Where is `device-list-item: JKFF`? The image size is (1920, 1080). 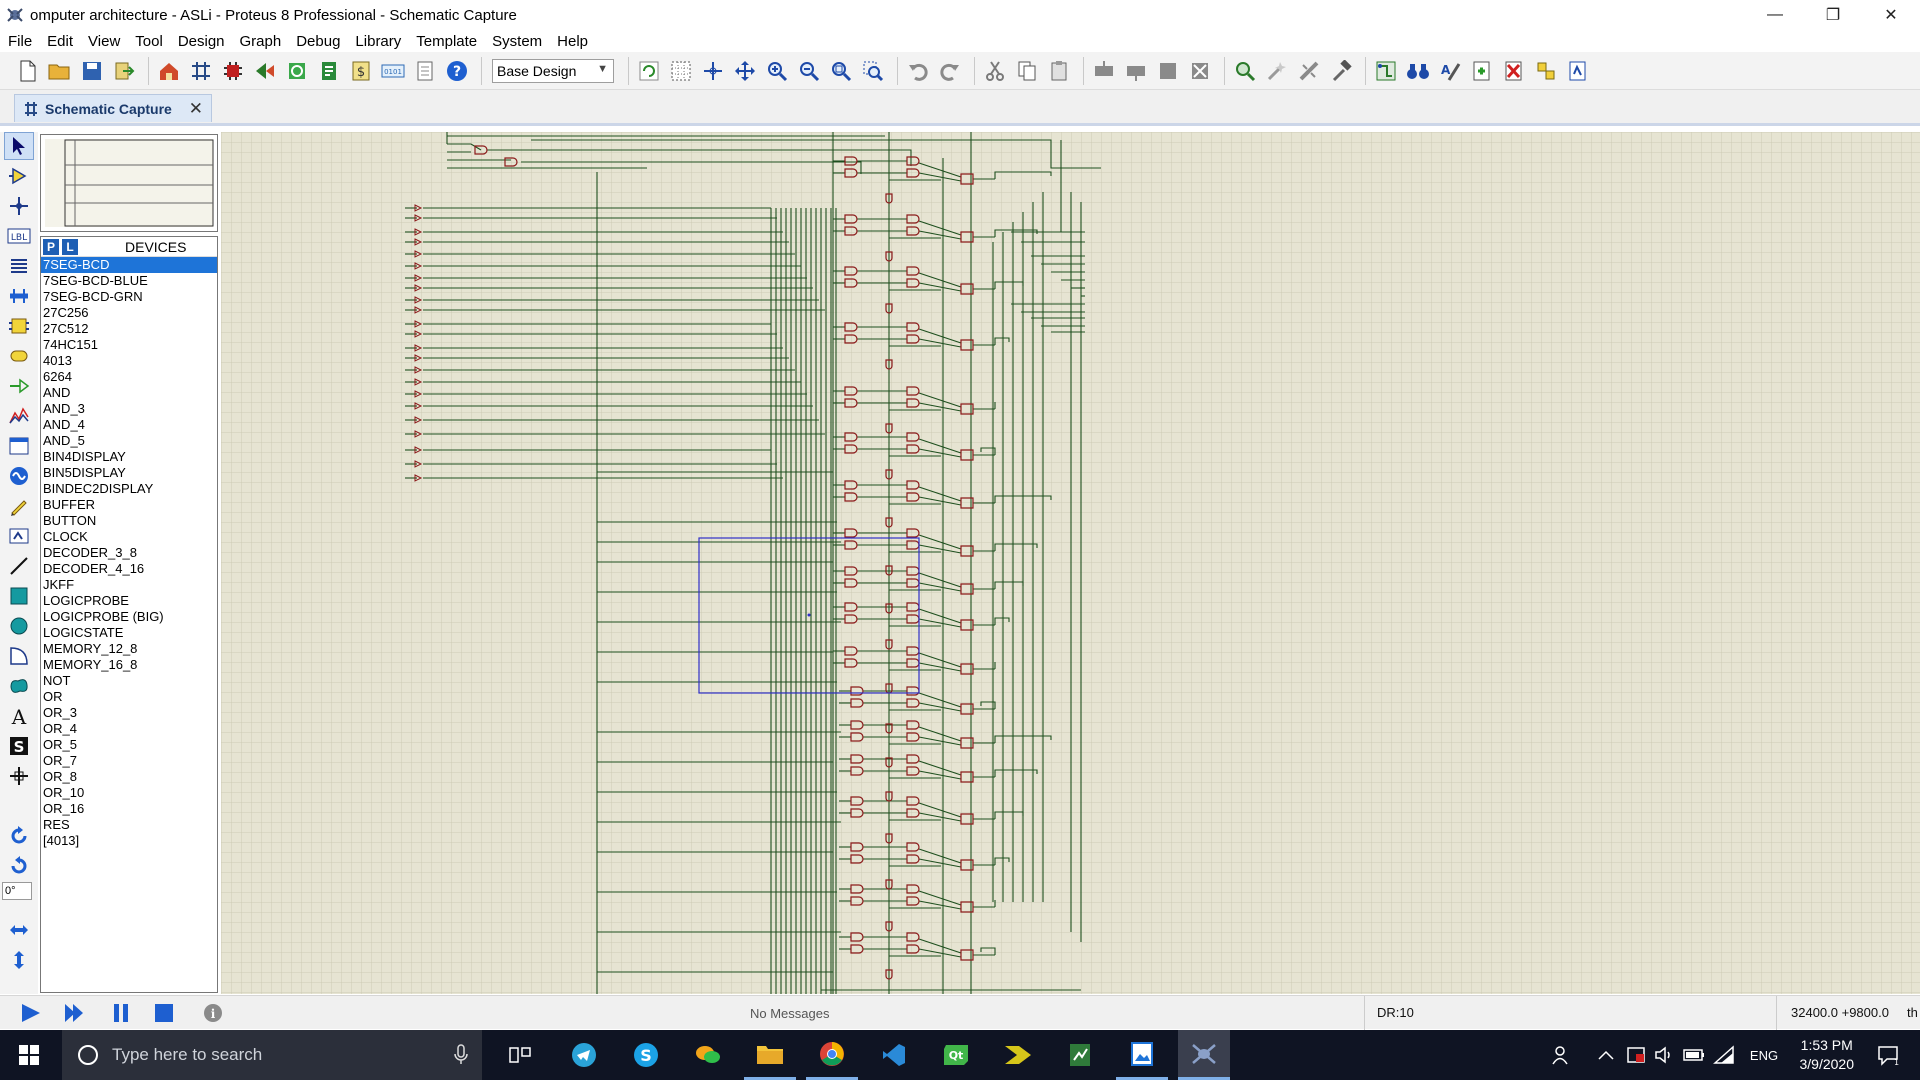
device-list-item: JKFF is located at coordinates (129, 585).